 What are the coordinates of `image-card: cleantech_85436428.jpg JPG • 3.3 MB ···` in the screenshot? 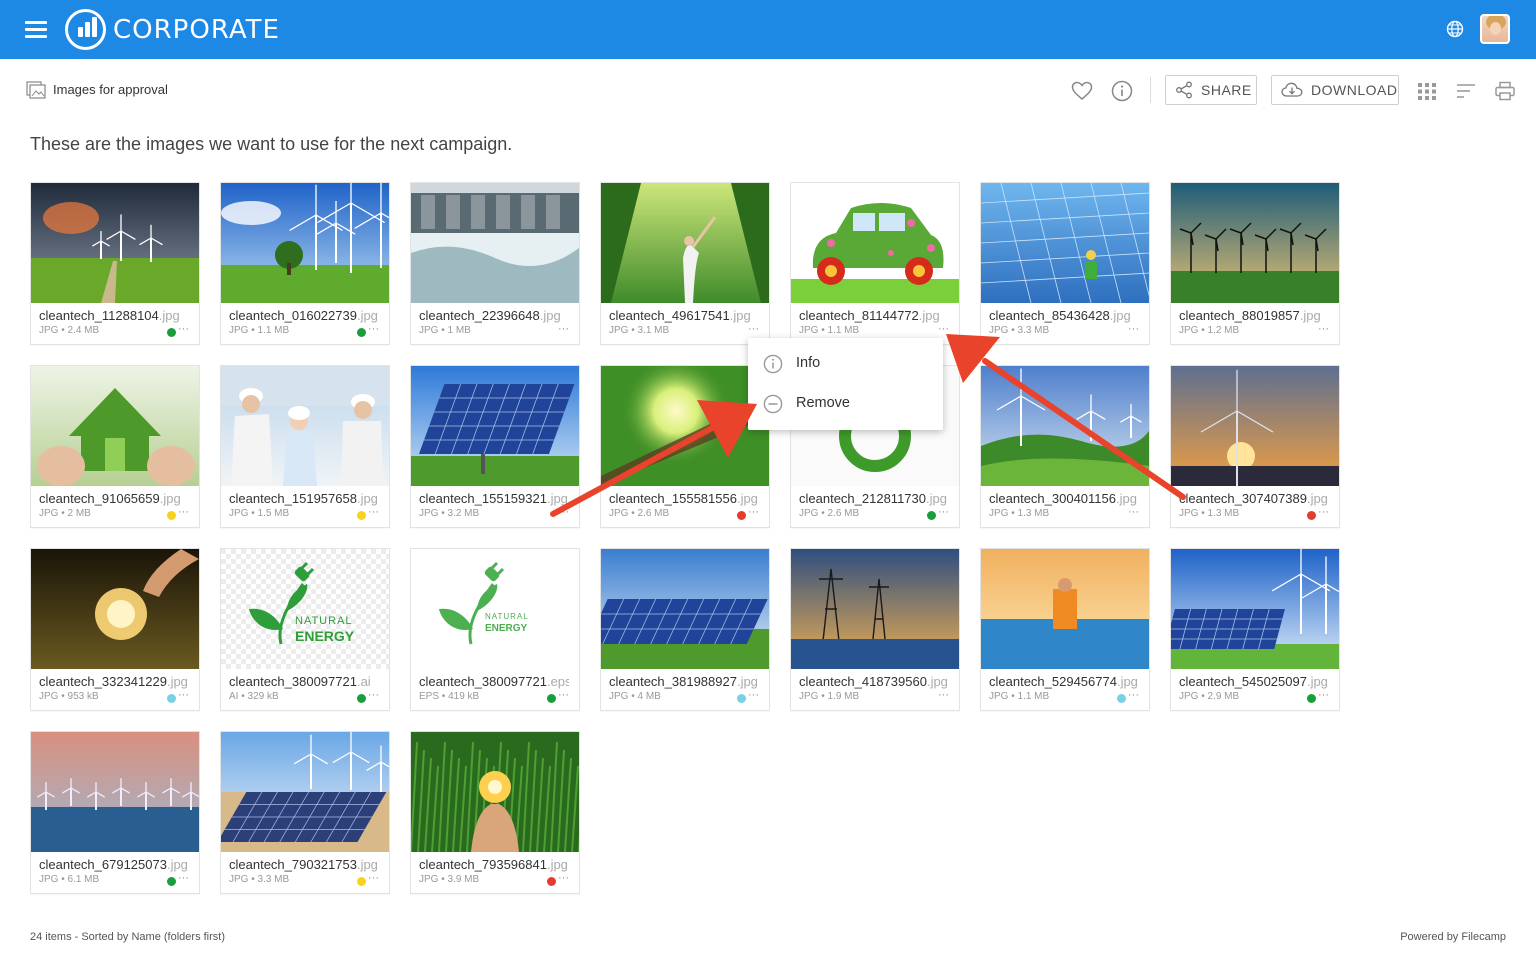 It's located at (1065, 263).